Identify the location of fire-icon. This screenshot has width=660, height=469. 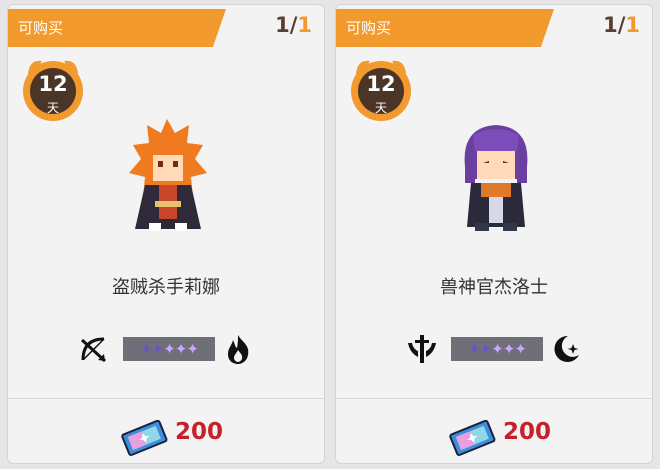
(238, 349).